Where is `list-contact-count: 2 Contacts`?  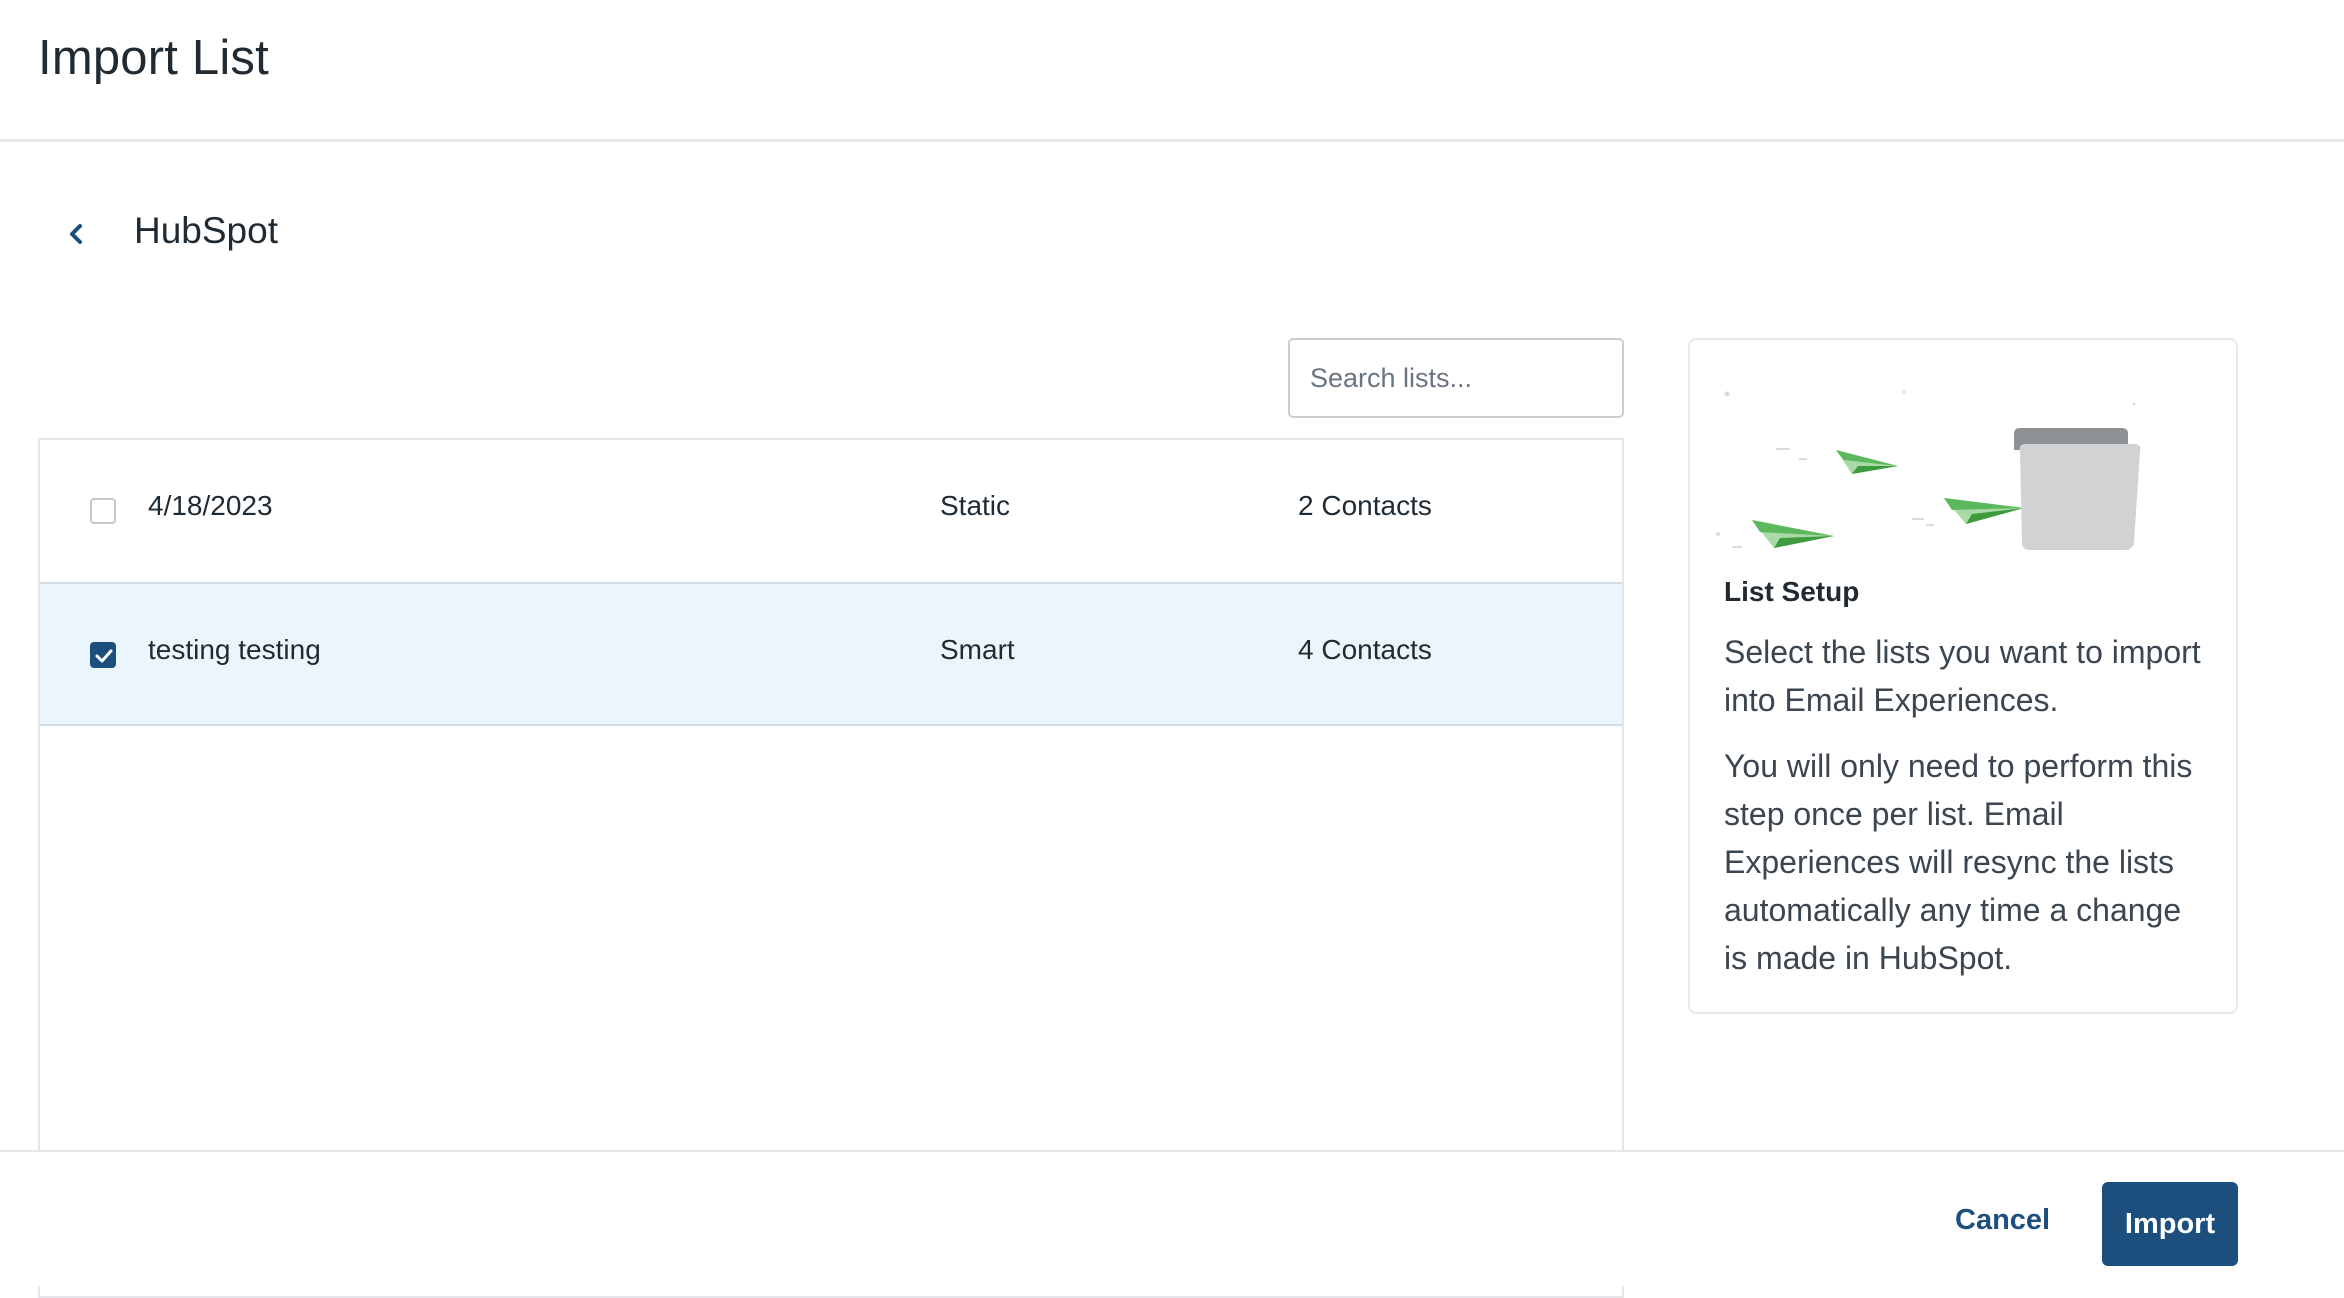
list-contact-count: 2 Contacts is located at coordinates (1365, 505).